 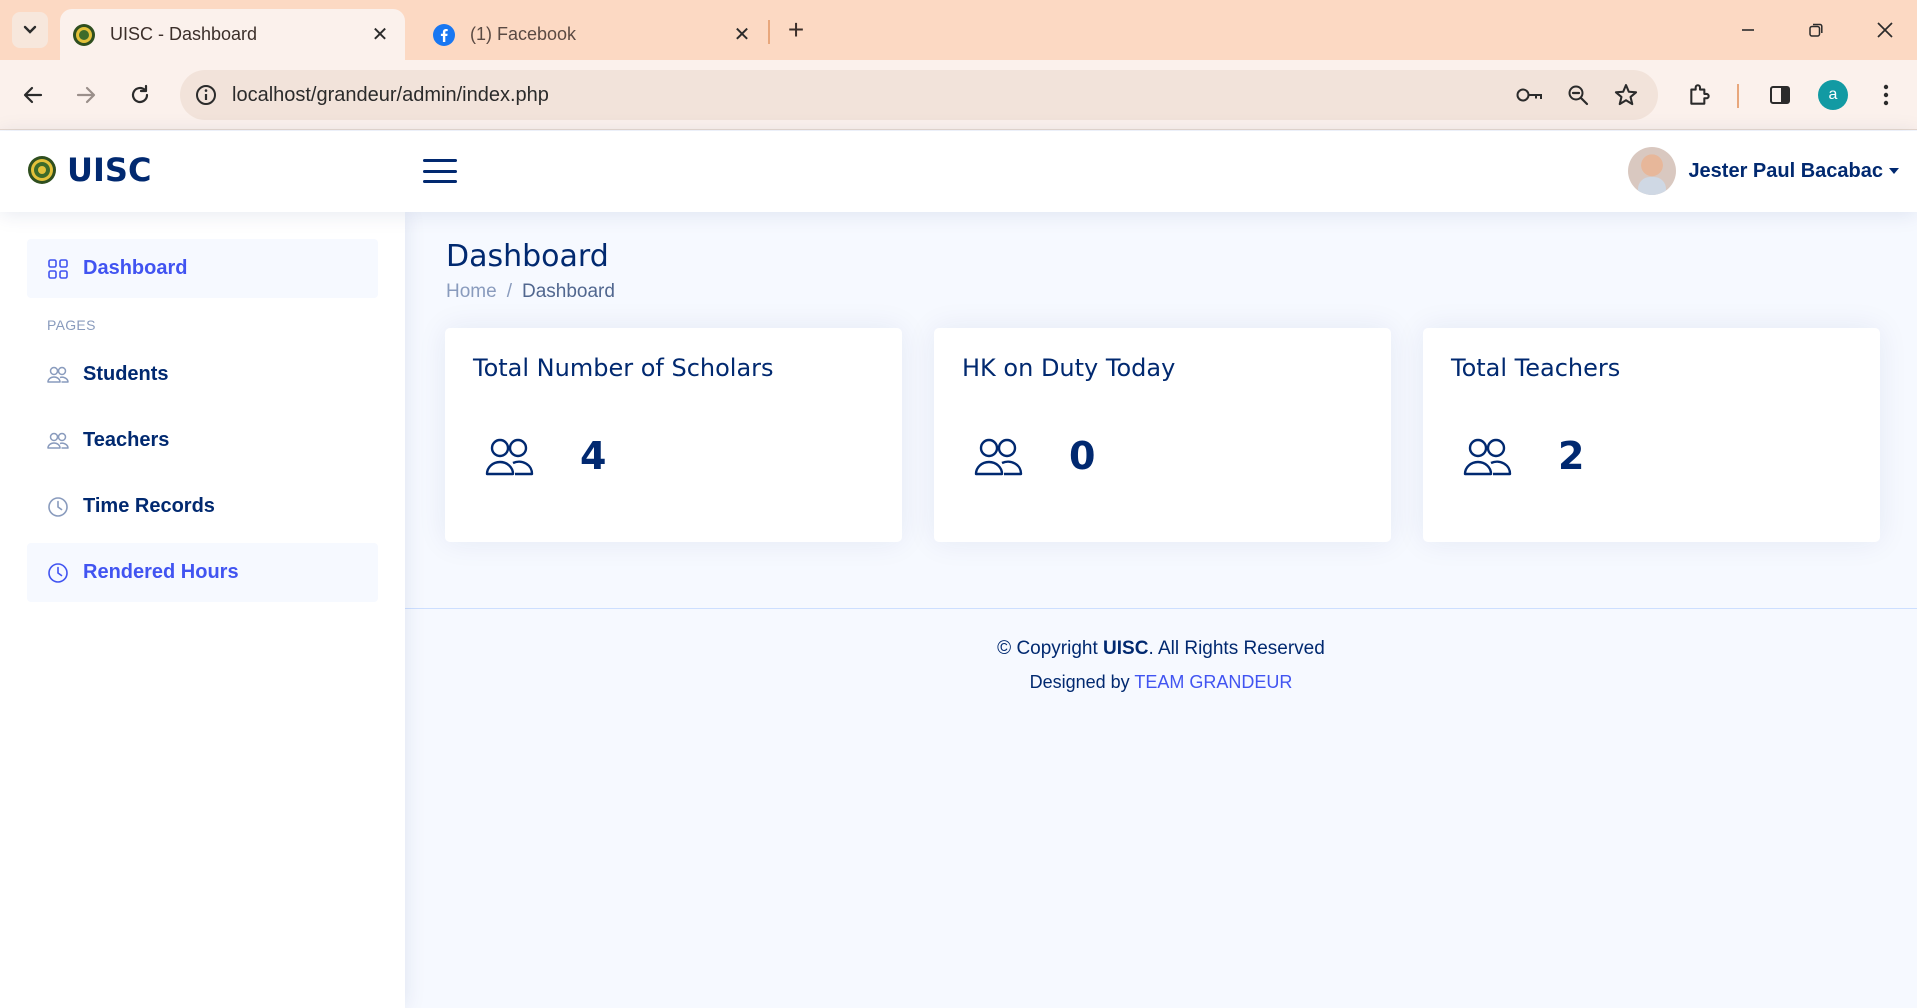 I want to click on extensions-button, so click(x=1700, y=95).